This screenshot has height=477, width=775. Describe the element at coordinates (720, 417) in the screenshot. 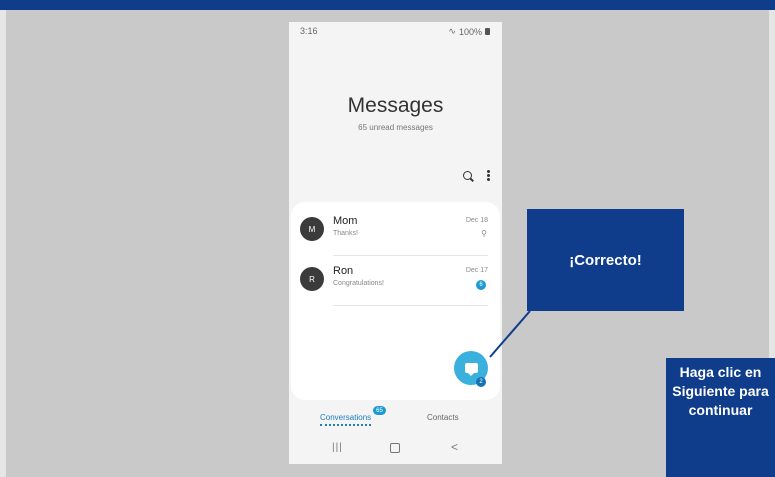

I see `next-instruction: Haga clic en Siguiente para continuar` at that location.